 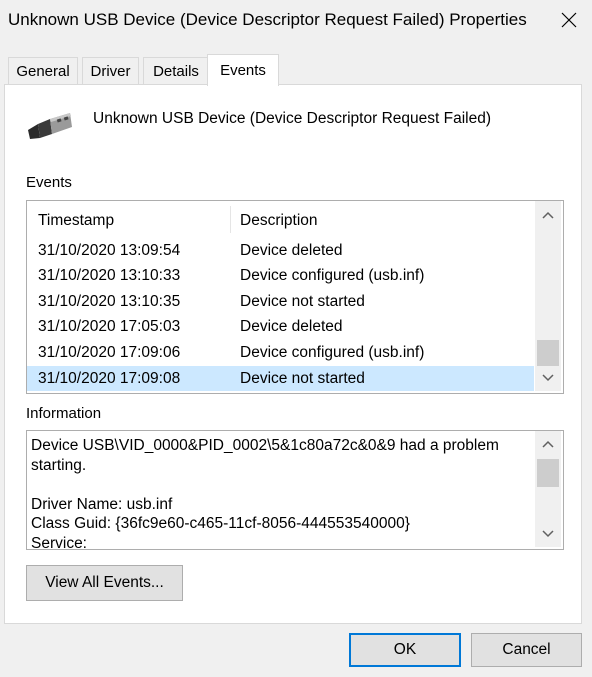 What do you see at coordinates (109, 378) in the screenshot?
I see `timestamp-cell: 31/10/2020 17:09:08` at bounding box center [109, 378].